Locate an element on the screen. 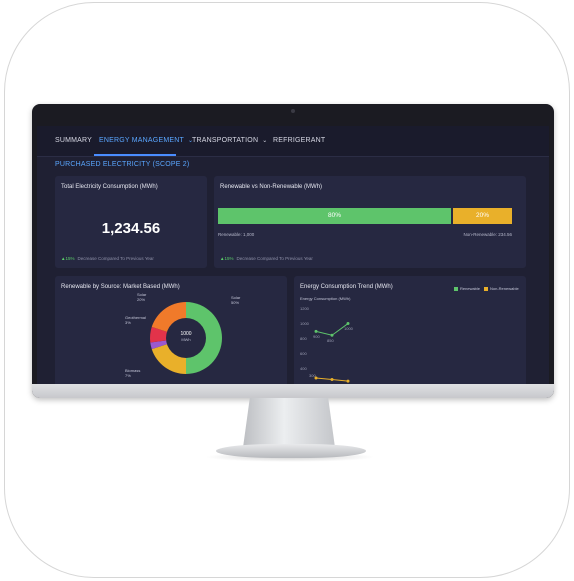 The image size is (574, 581). point-label: 300 is located at coordinates (312, 375).